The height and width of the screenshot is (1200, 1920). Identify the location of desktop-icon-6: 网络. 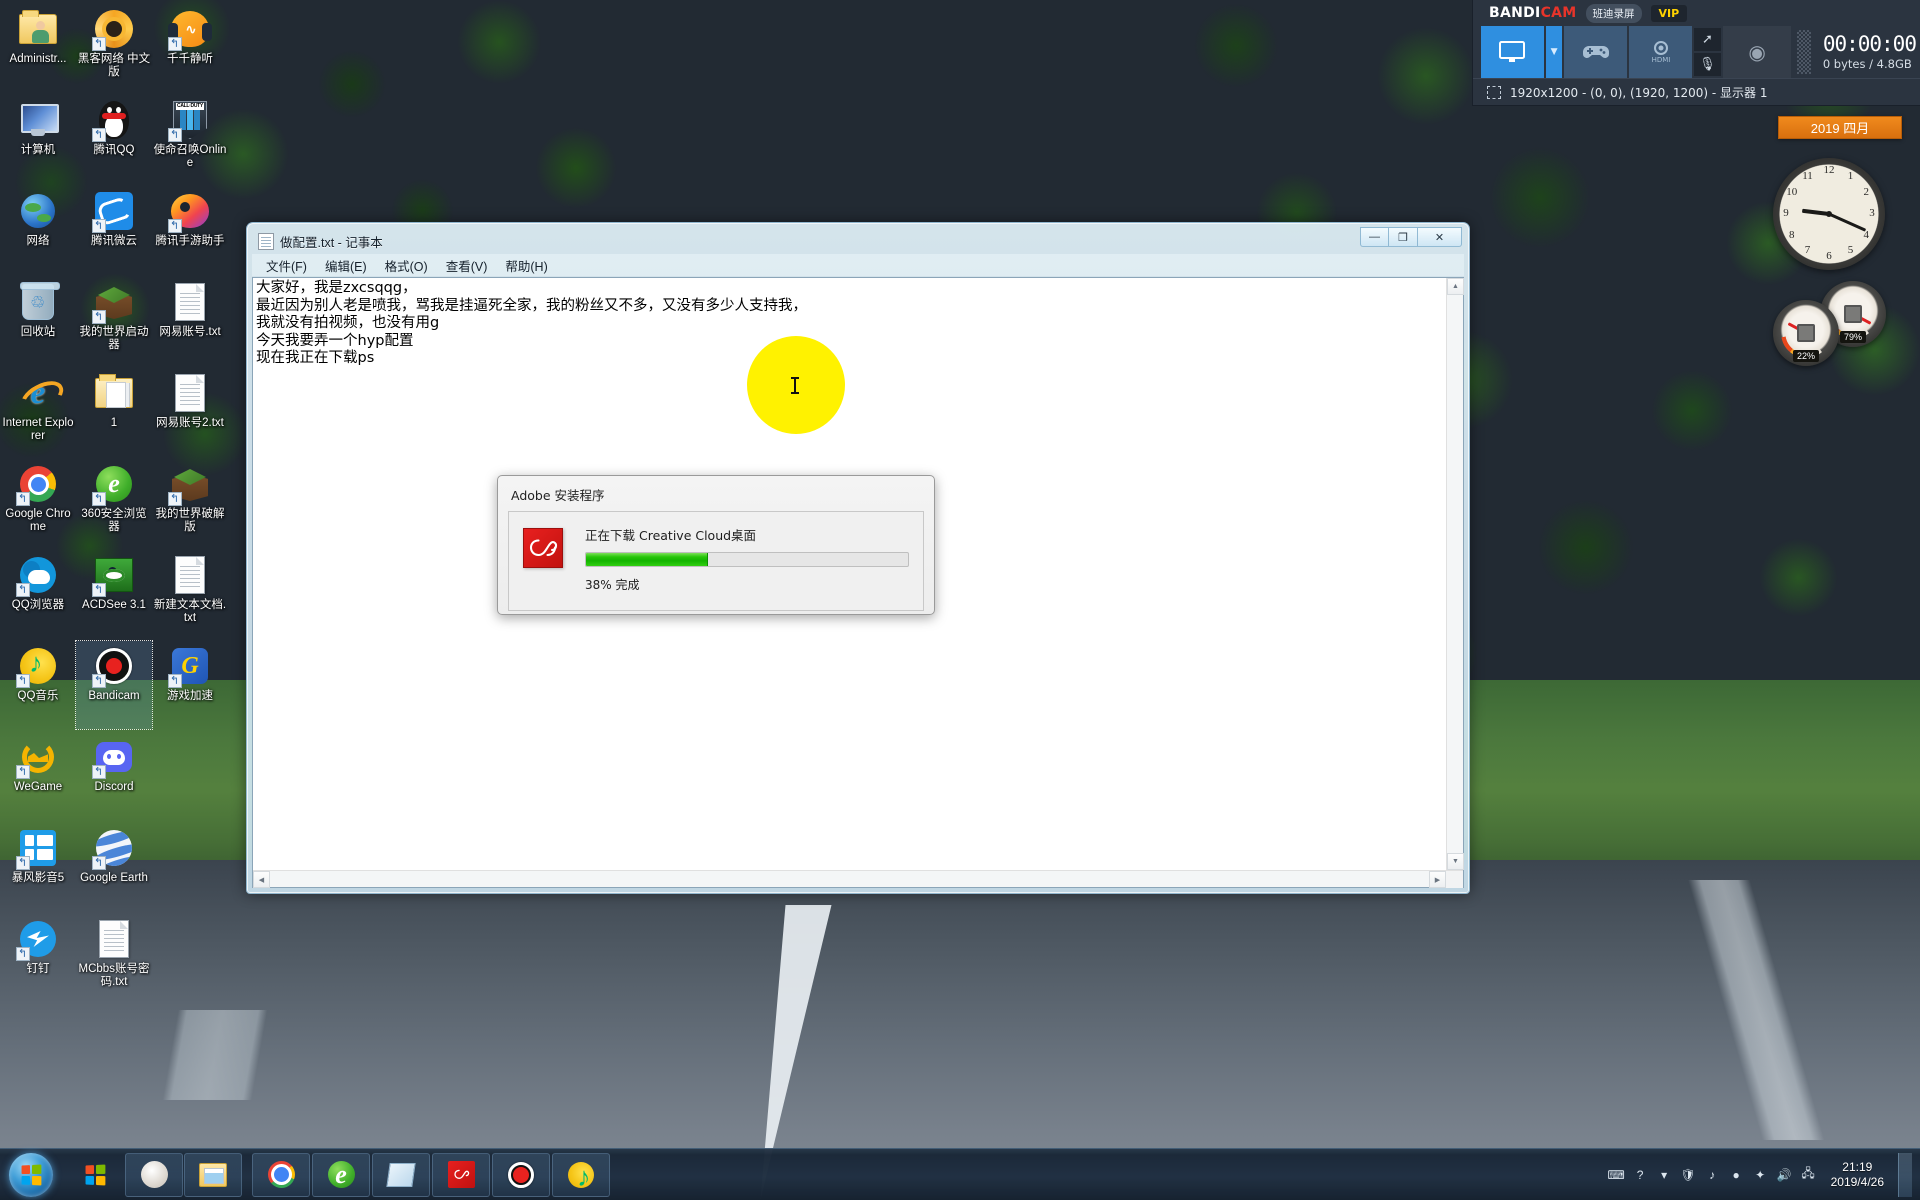
(38, 230).